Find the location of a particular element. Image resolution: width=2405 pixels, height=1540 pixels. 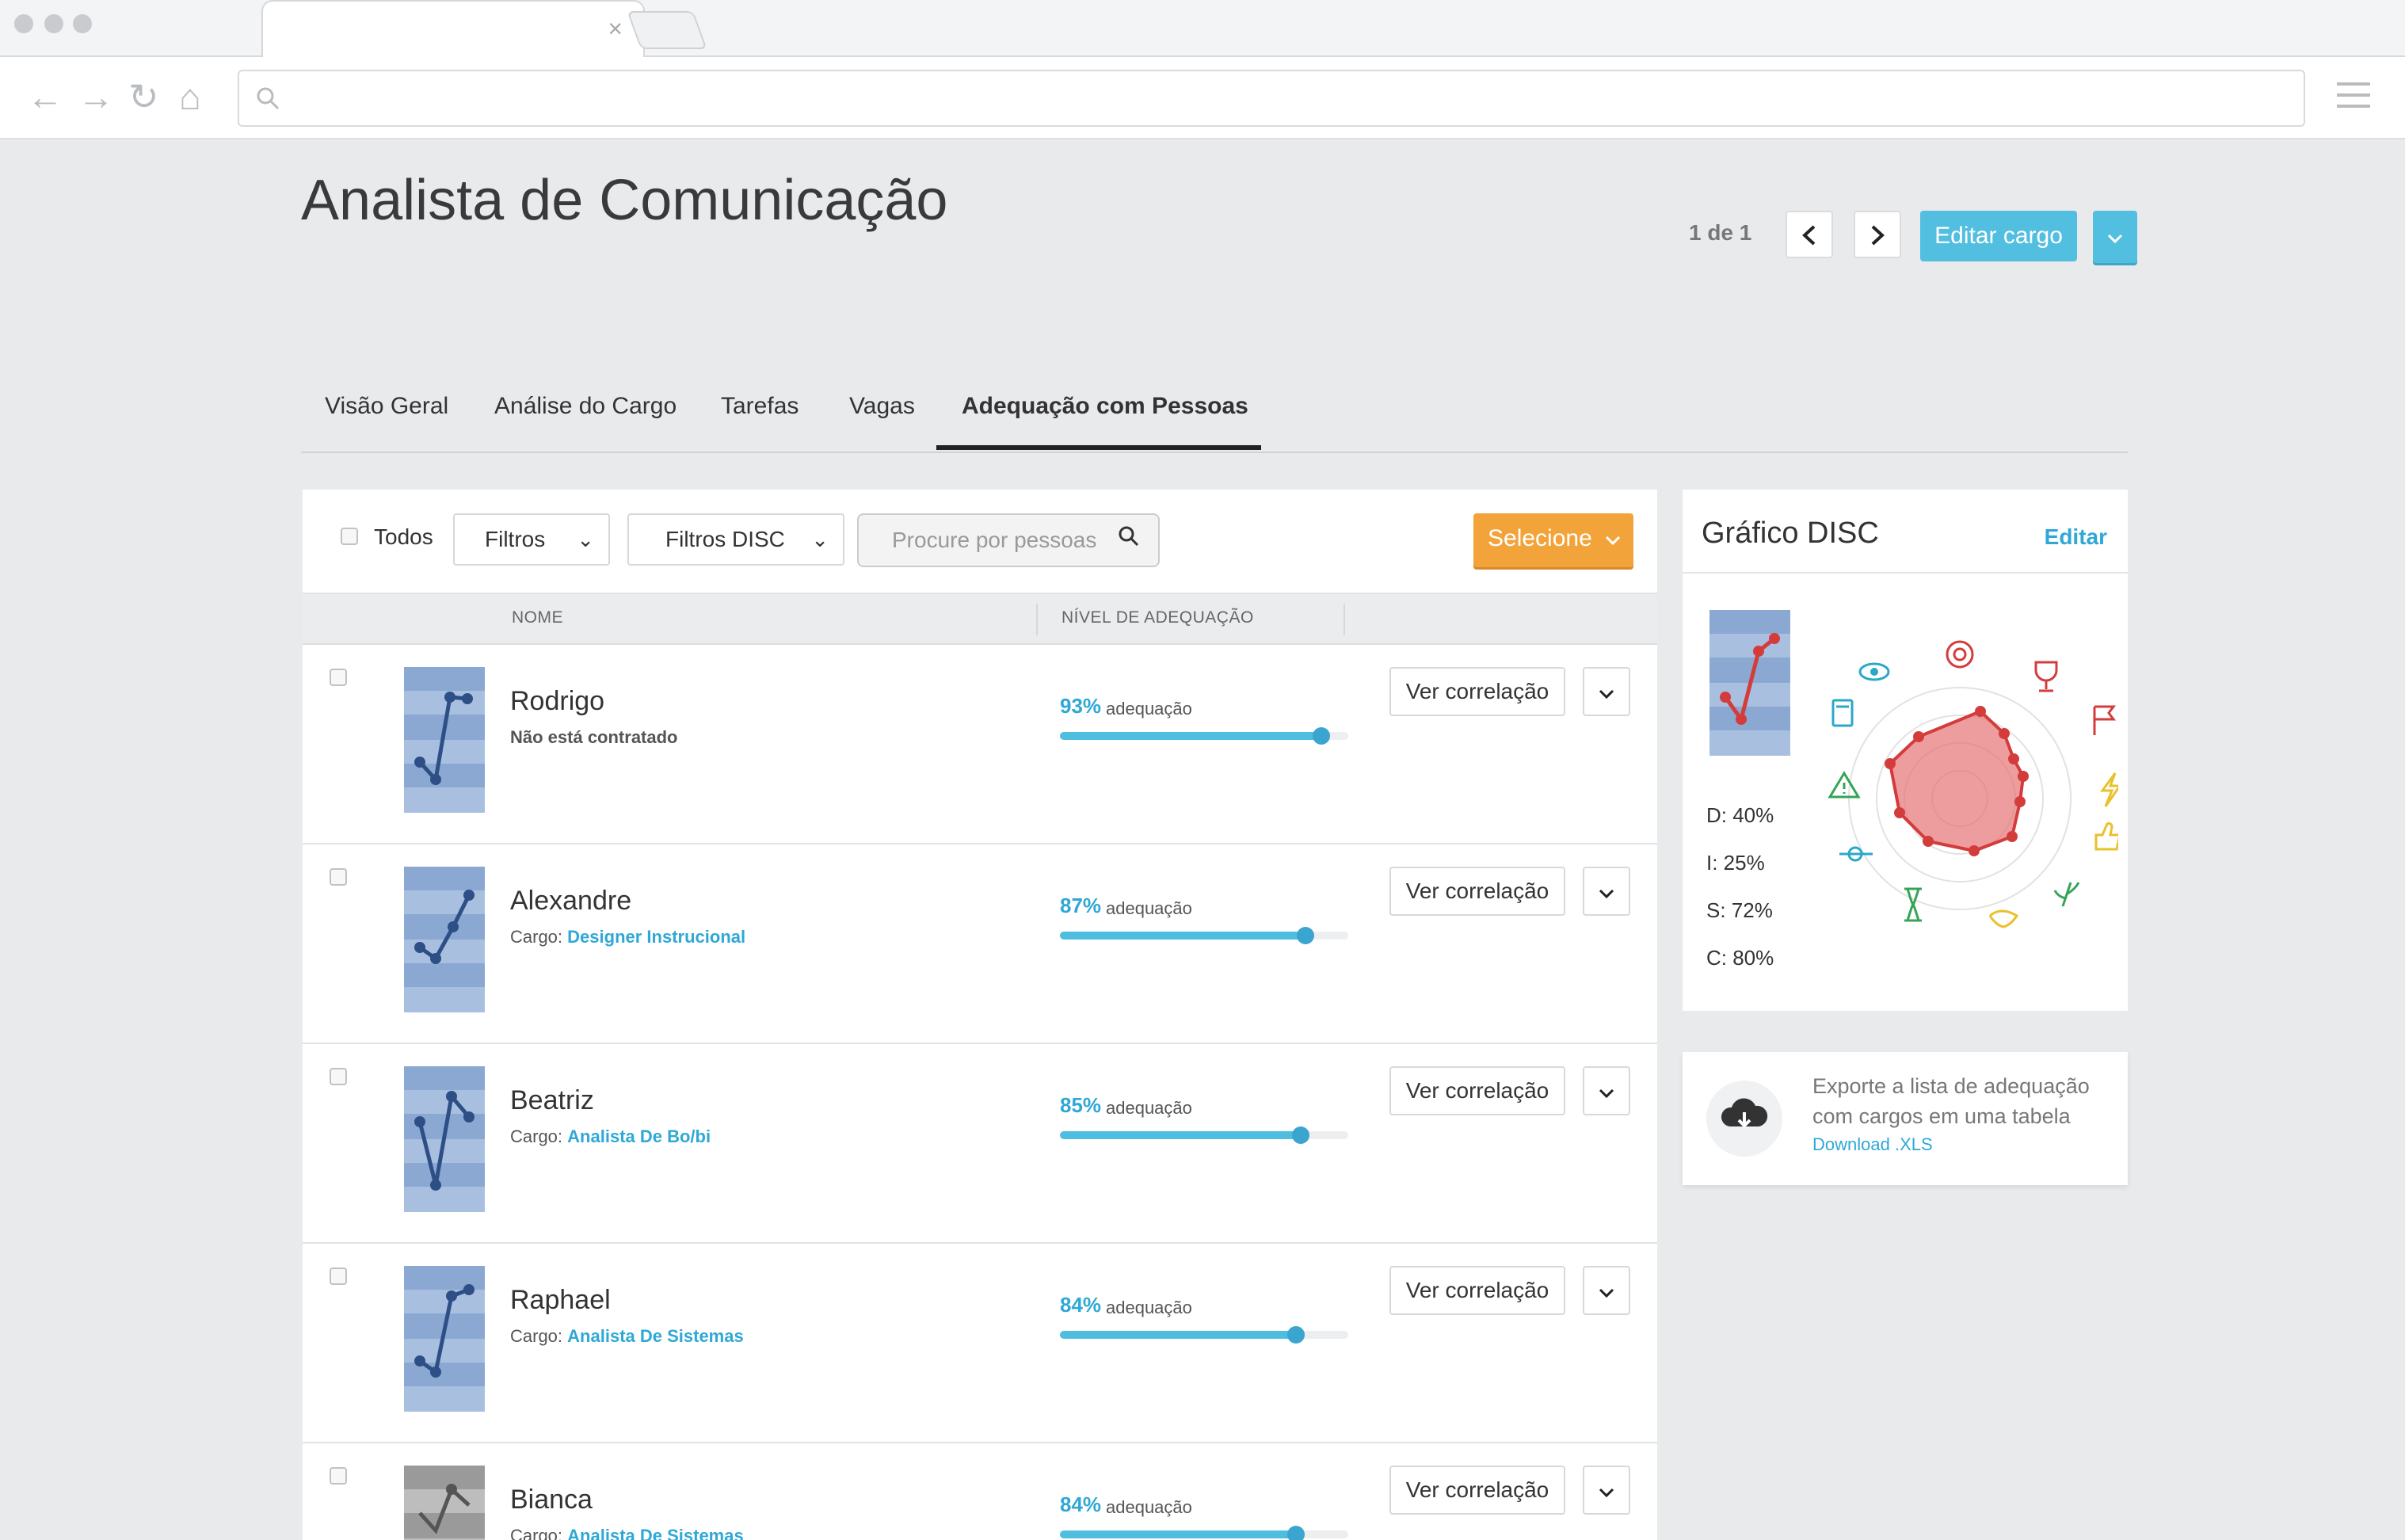

select-all-checkbox is located at coordinates (349, 536).